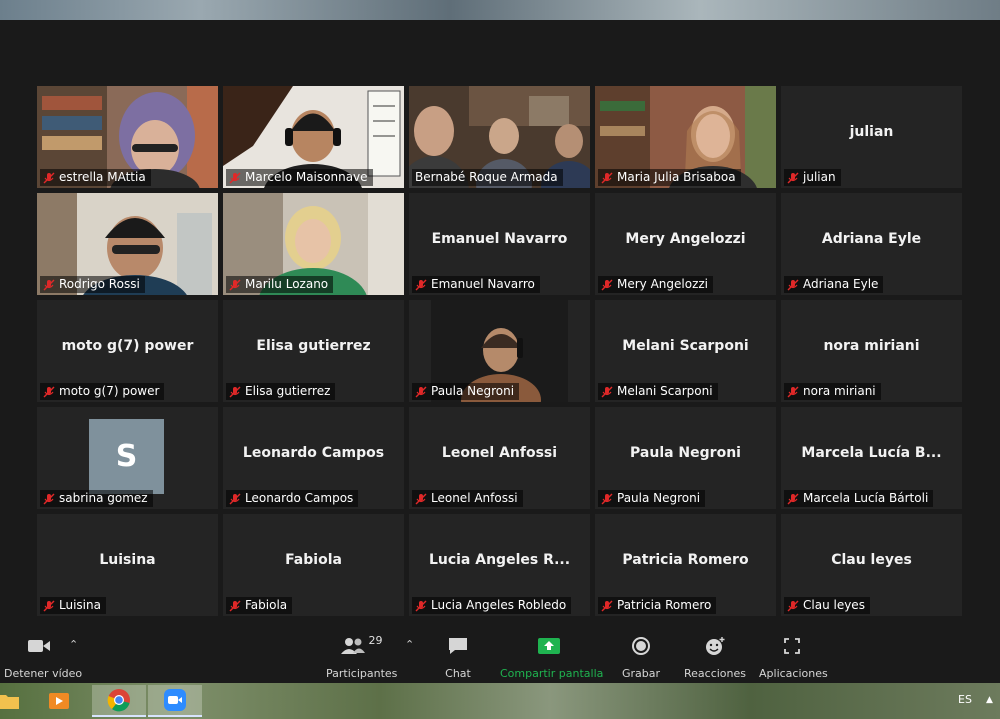 Image resolution: width=1000 pixels, height=719 pixels. What do you see at coordinates (965, 699) in the screenshot?
I see `input-language-indicator: ES` at bounding box center [965, 699].